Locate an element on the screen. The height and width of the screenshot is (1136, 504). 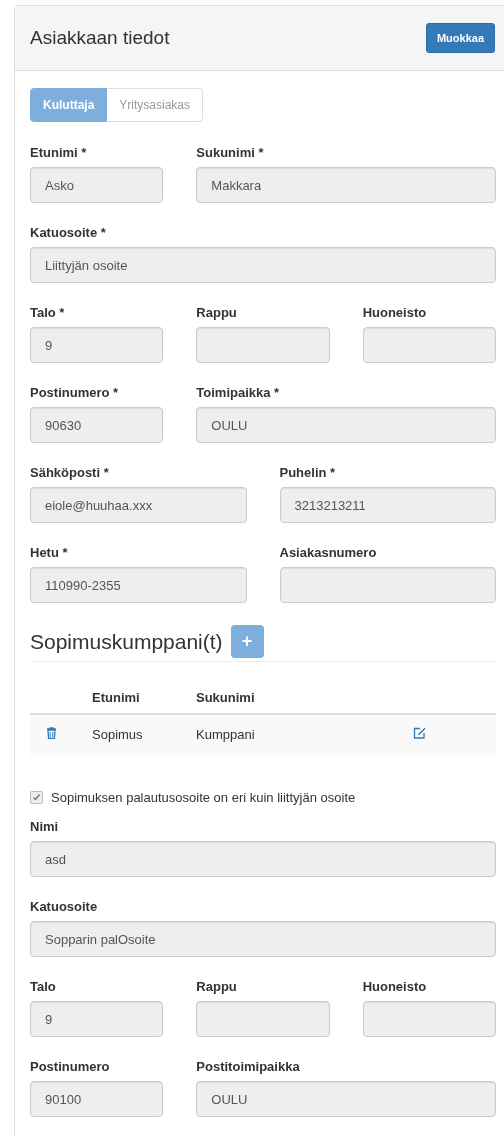
field-label: Talo is located at coordinates (43, 987).